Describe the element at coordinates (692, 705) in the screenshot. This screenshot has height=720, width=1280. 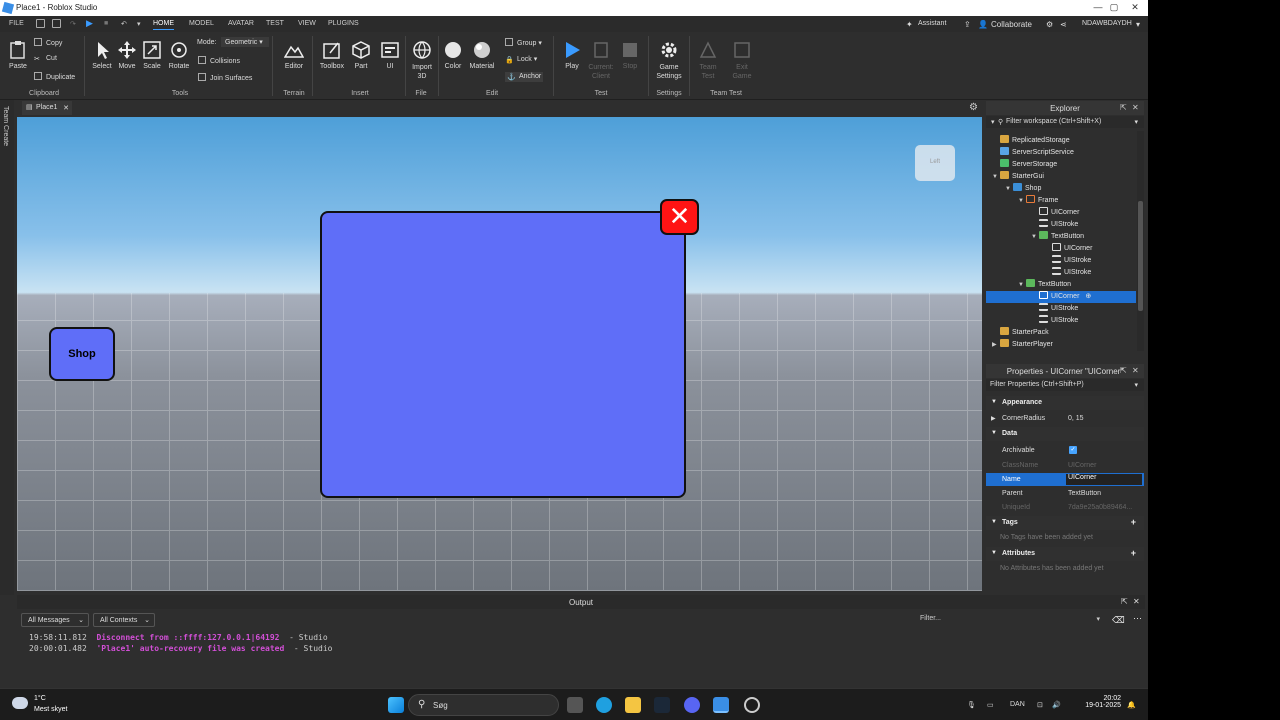
I see `discord-icon` at that location.